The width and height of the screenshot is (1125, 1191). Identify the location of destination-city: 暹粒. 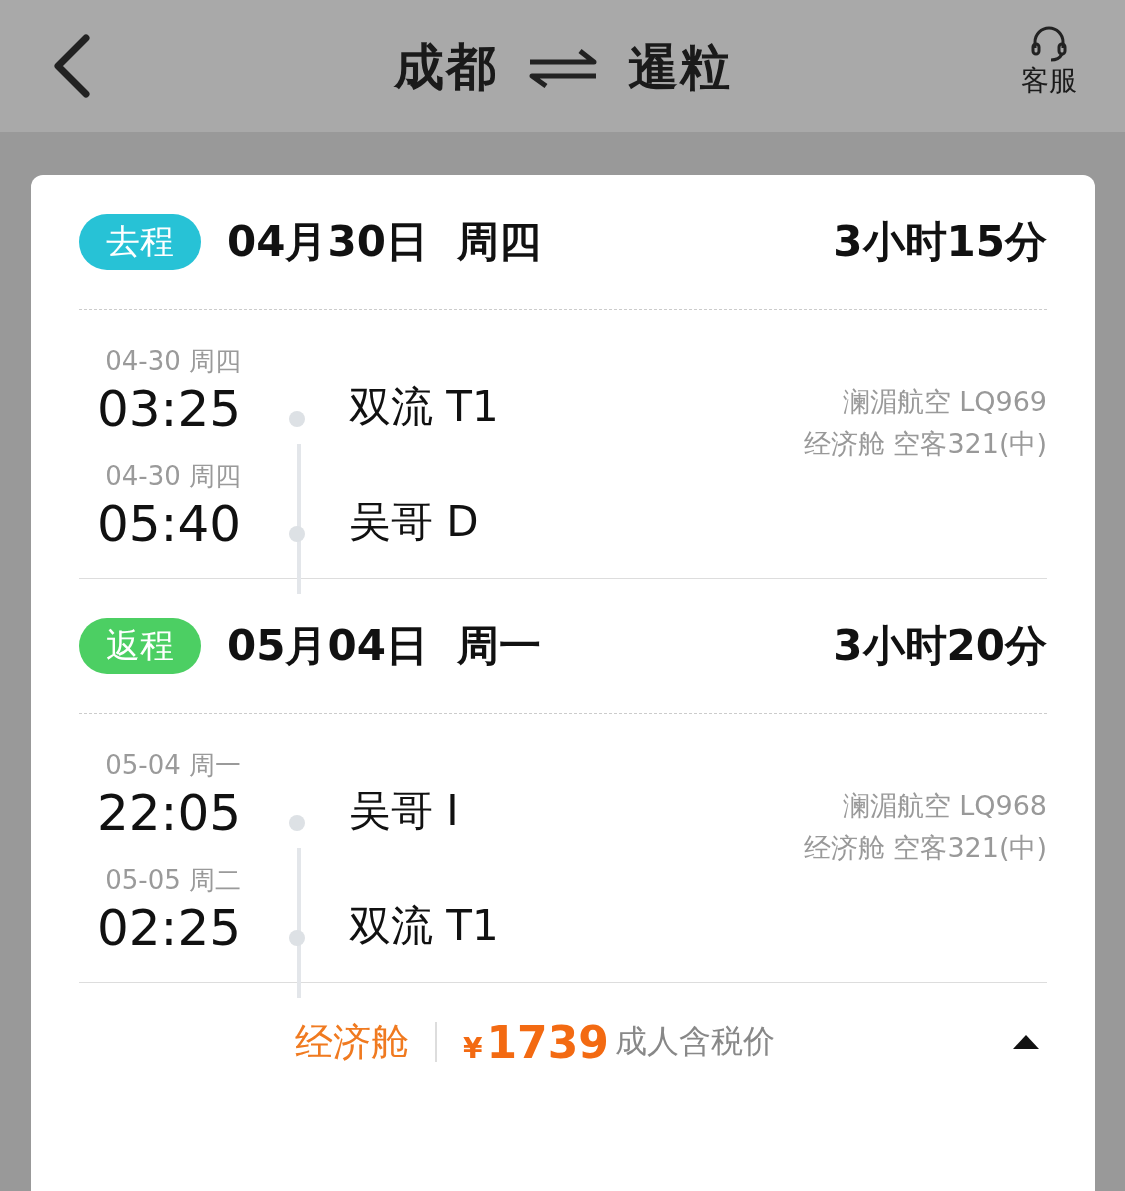
(679, 67).